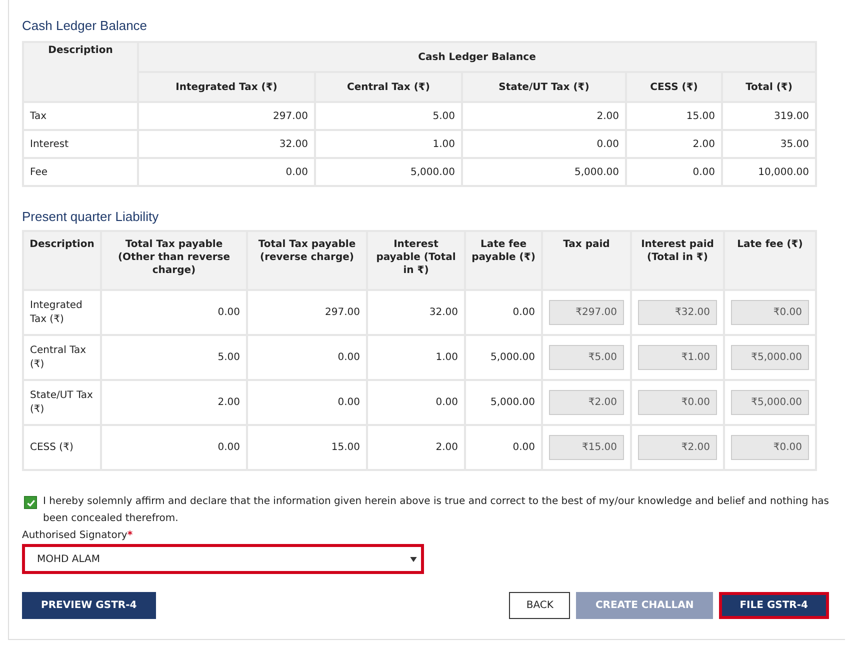 This screenshot has height=669, width=866. Describe the element at coordinates (80, 116) in the screenshot. I see `row-label: Tax` at that location.